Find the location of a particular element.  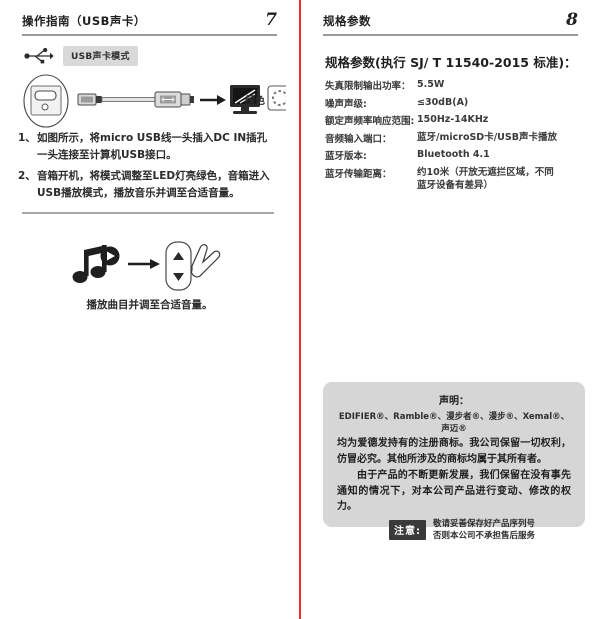

step-number: 1、 is located at coordinates (27, 138).